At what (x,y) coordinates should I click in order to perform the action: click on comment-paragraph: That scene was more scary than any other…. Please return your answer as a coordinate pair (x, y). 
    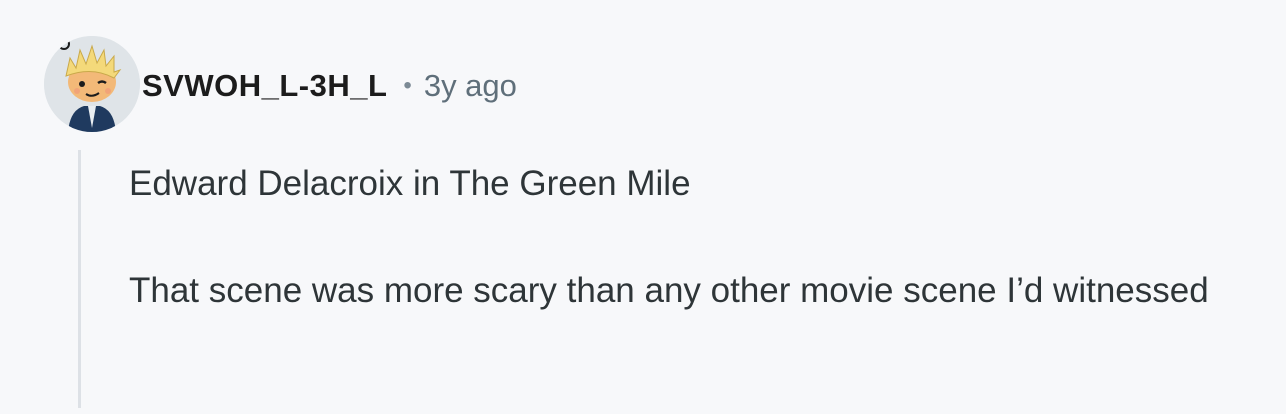
    Looking at the image, I should click on (669, 290).